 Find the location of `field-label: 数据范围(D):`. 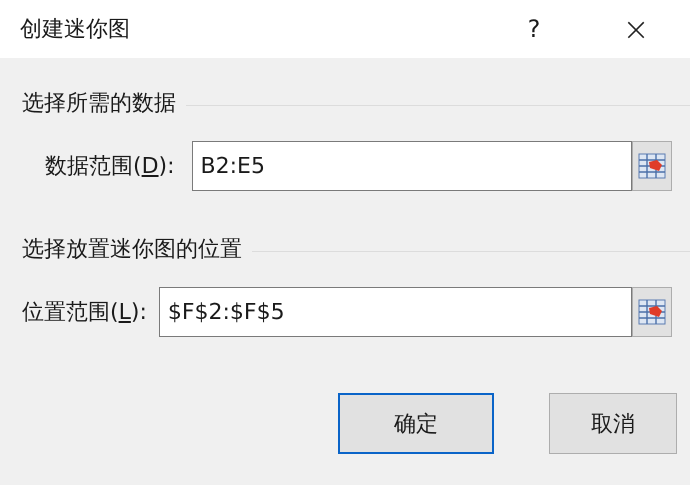

field-label: 数据范围(D): is located at coordinates (110, 167).